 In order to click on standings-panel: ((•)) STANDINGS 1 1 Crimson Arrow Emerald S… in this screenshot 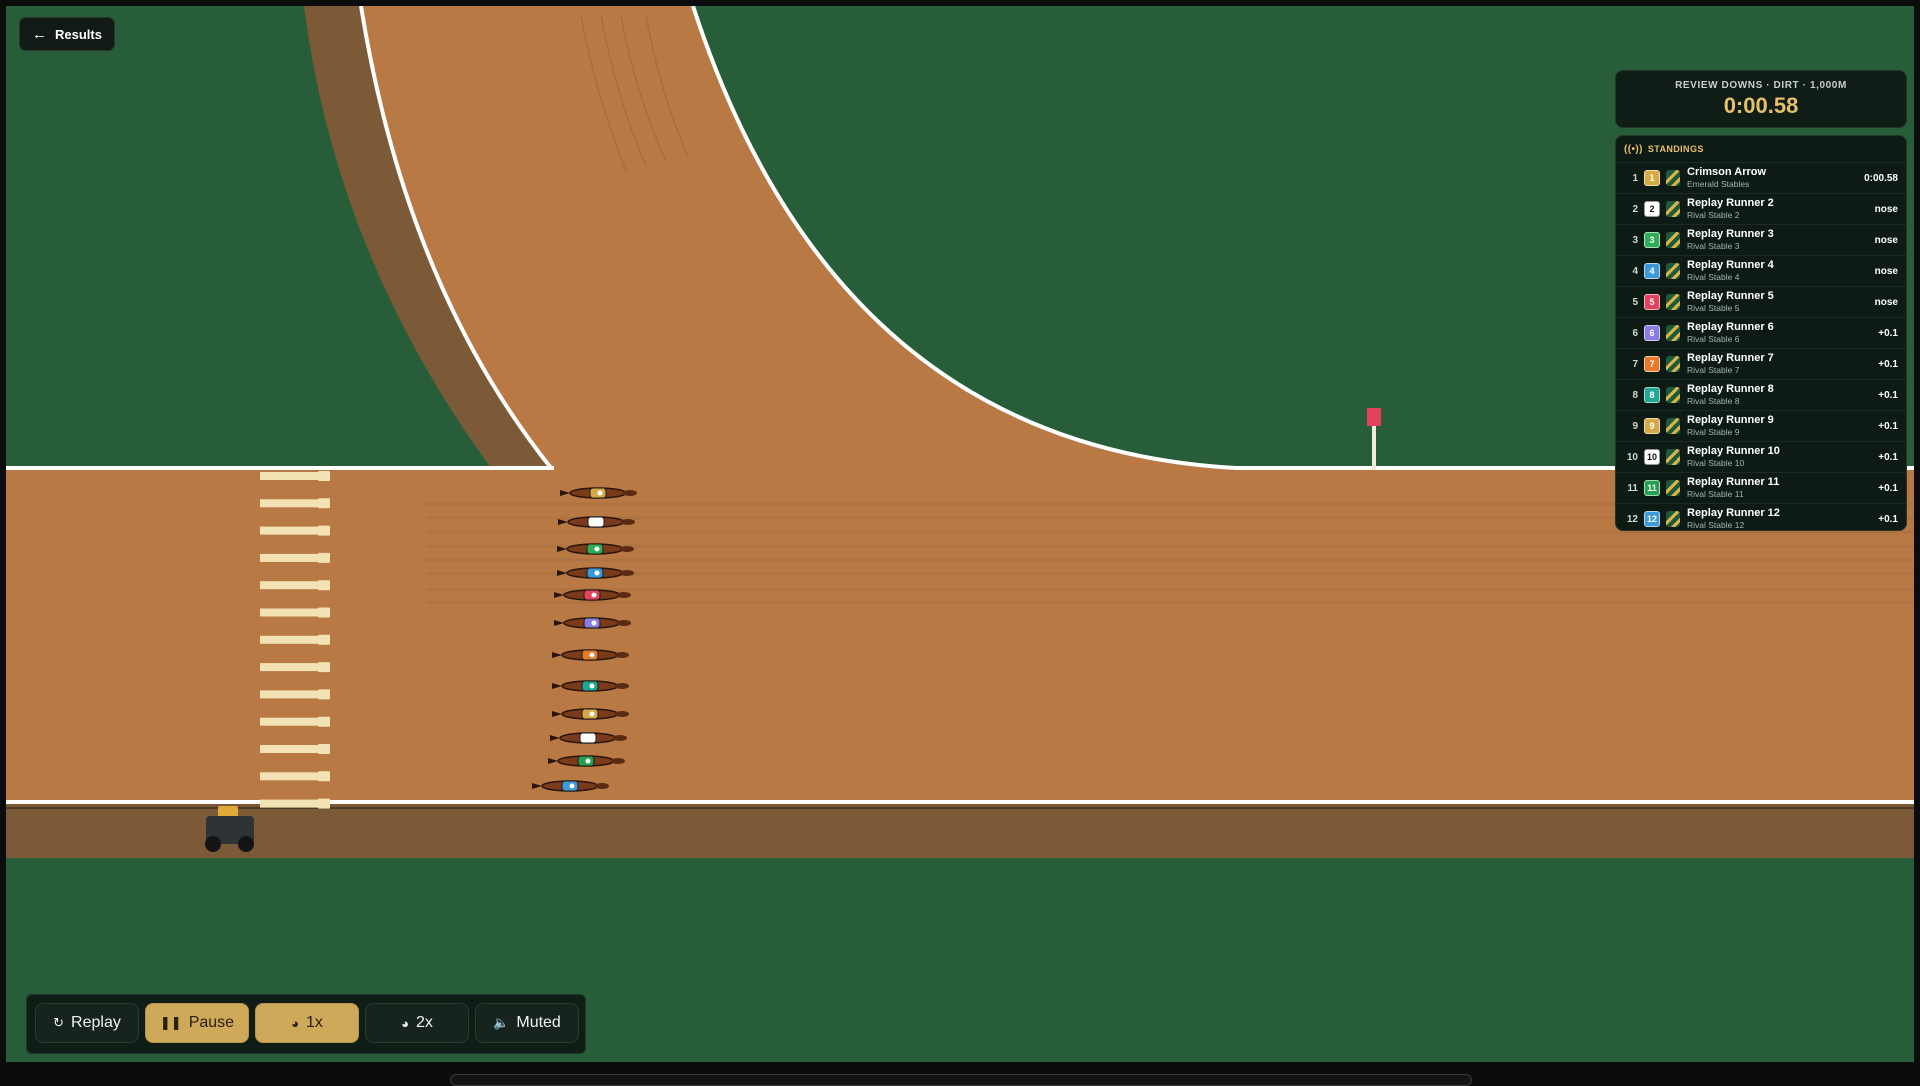, I will do `click(1761, 333)`.